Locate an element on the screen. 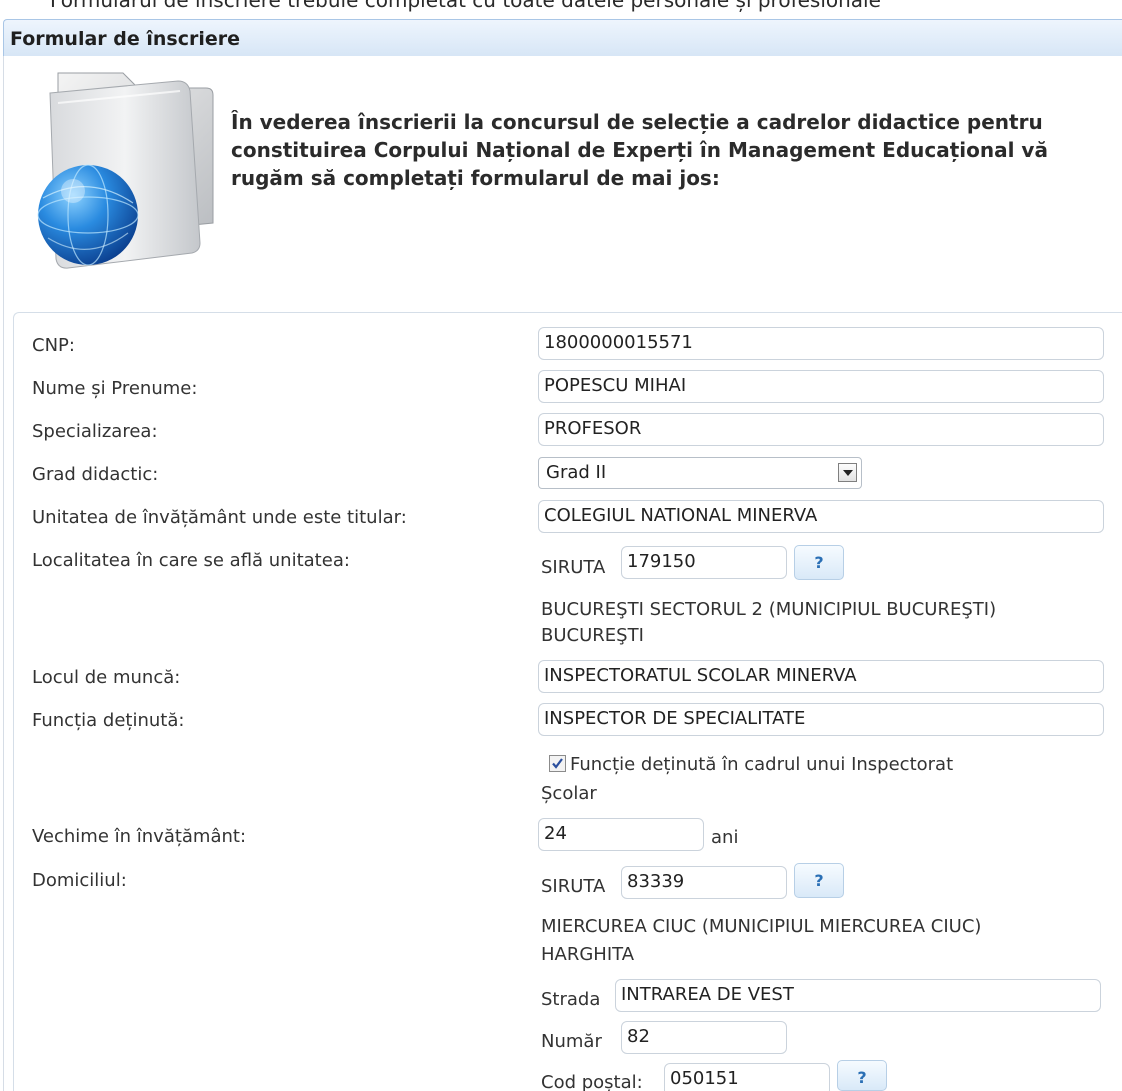 This screenshot has height=1091, width=1122. number-label: Număr is located at coordinates (571, 1041).